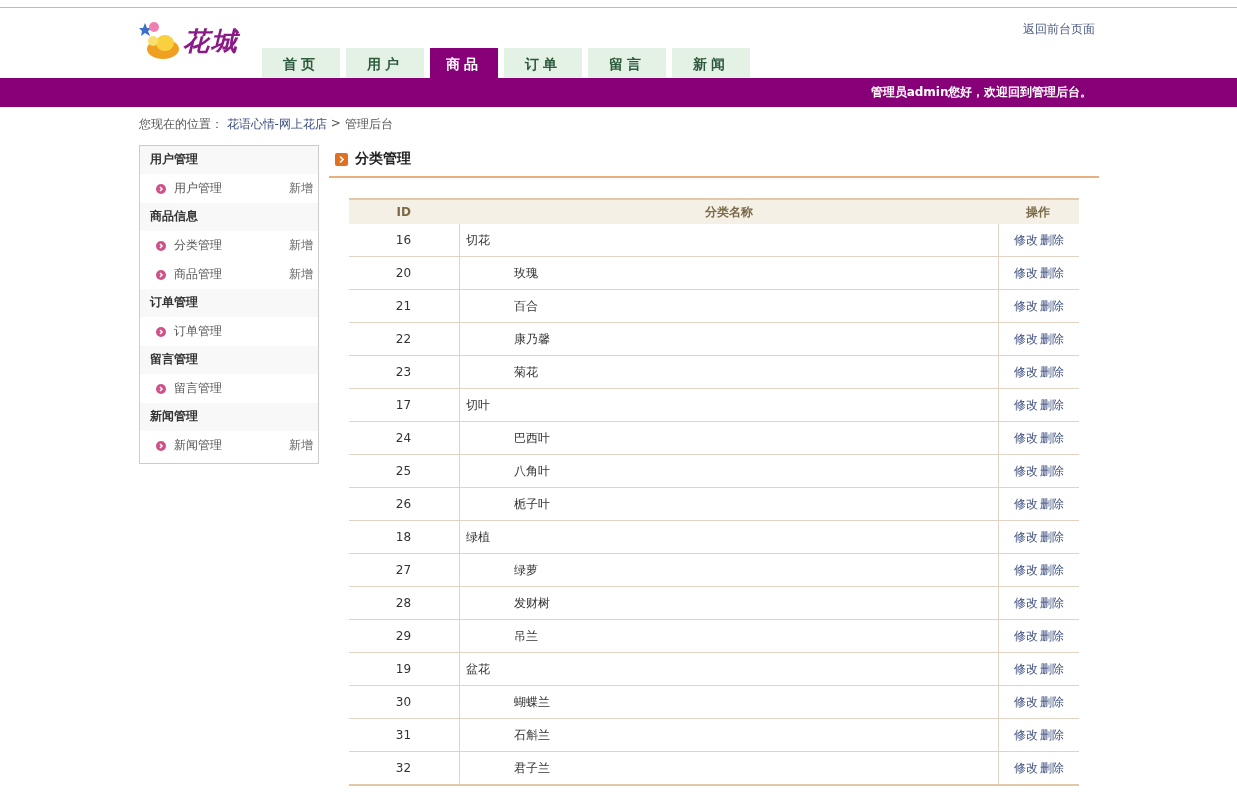  I want to click on sidebar-item: 留言管理, so click(243, 388).